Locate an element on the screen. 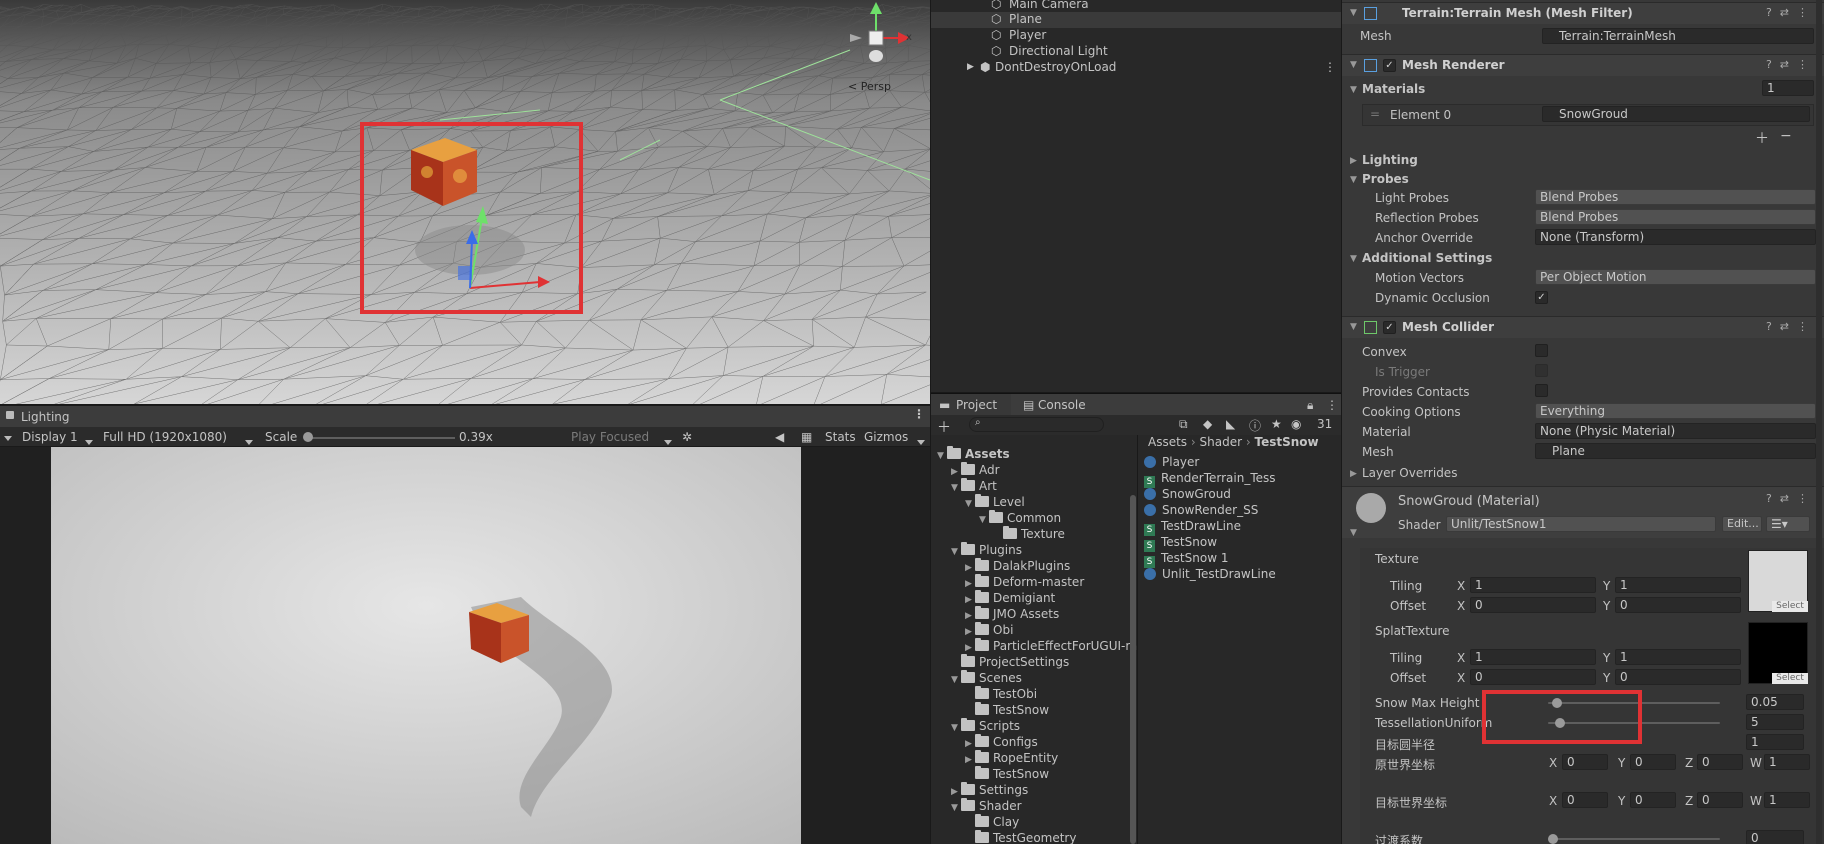  tree-item: ▼ Scenes is located at coordinates (986, 678).